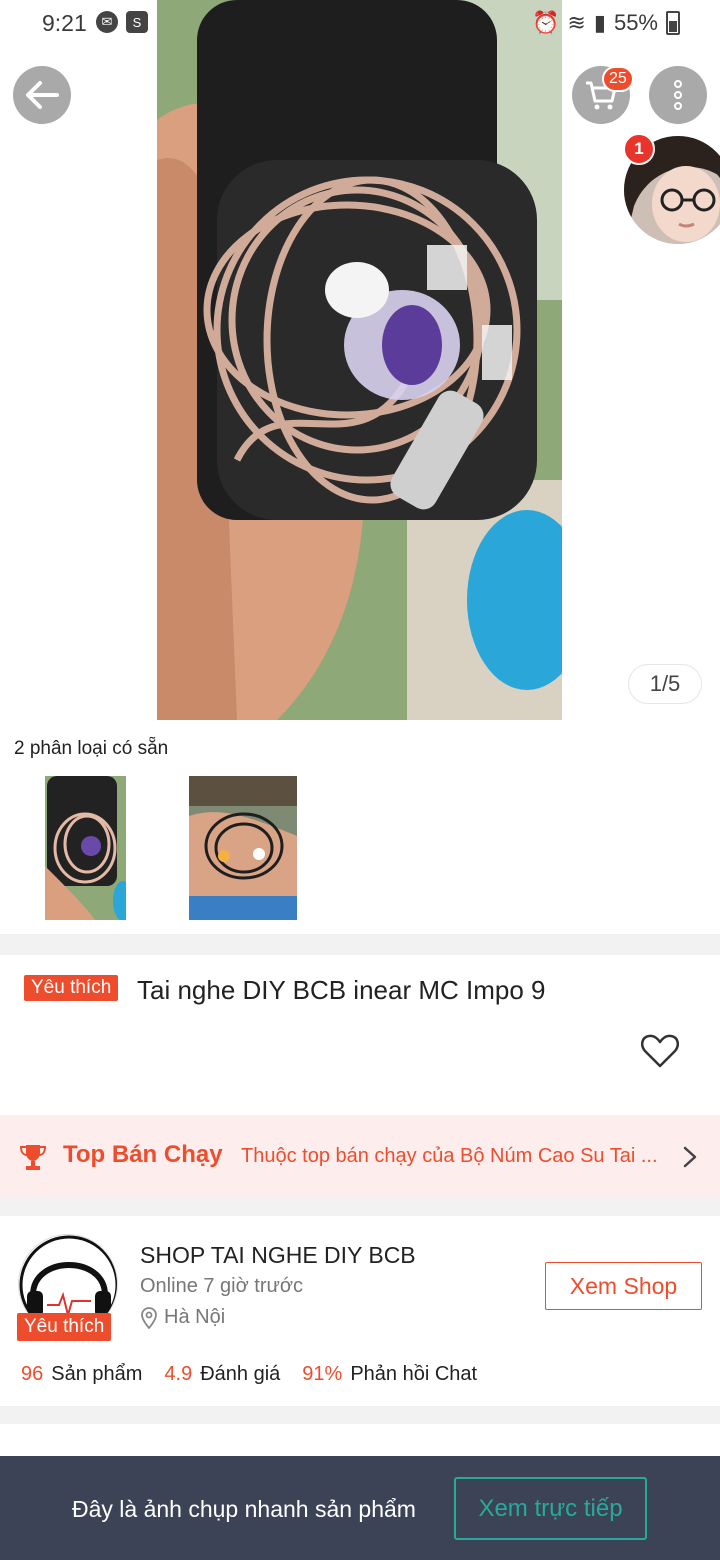  What do you see at coordinates (64, 23) in the screenshot?
I see `status-time: 9:21` at bounding box center [64, 23].